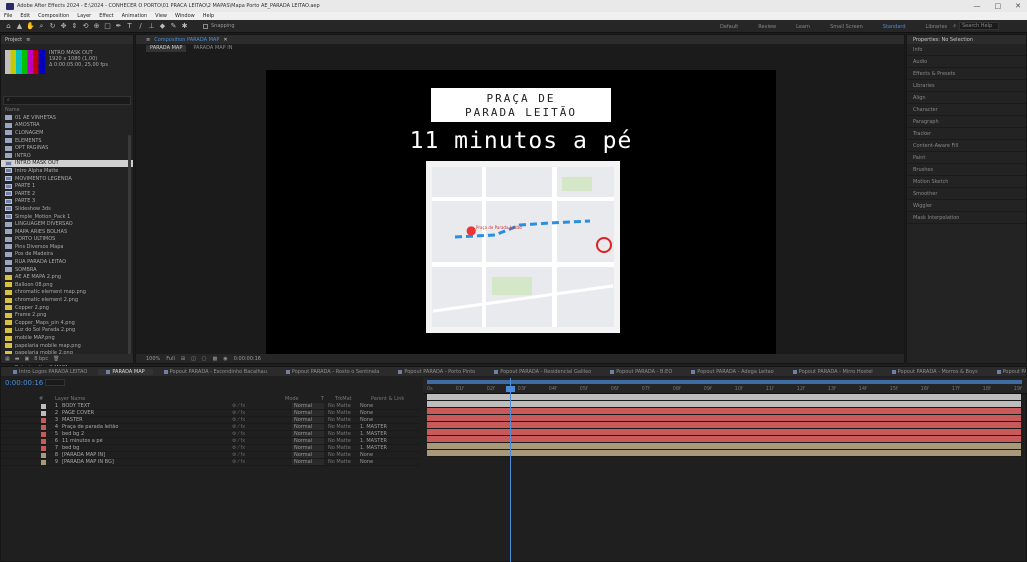  I want to click on rotation-tool-icon: ⟲, so click(85, 26).